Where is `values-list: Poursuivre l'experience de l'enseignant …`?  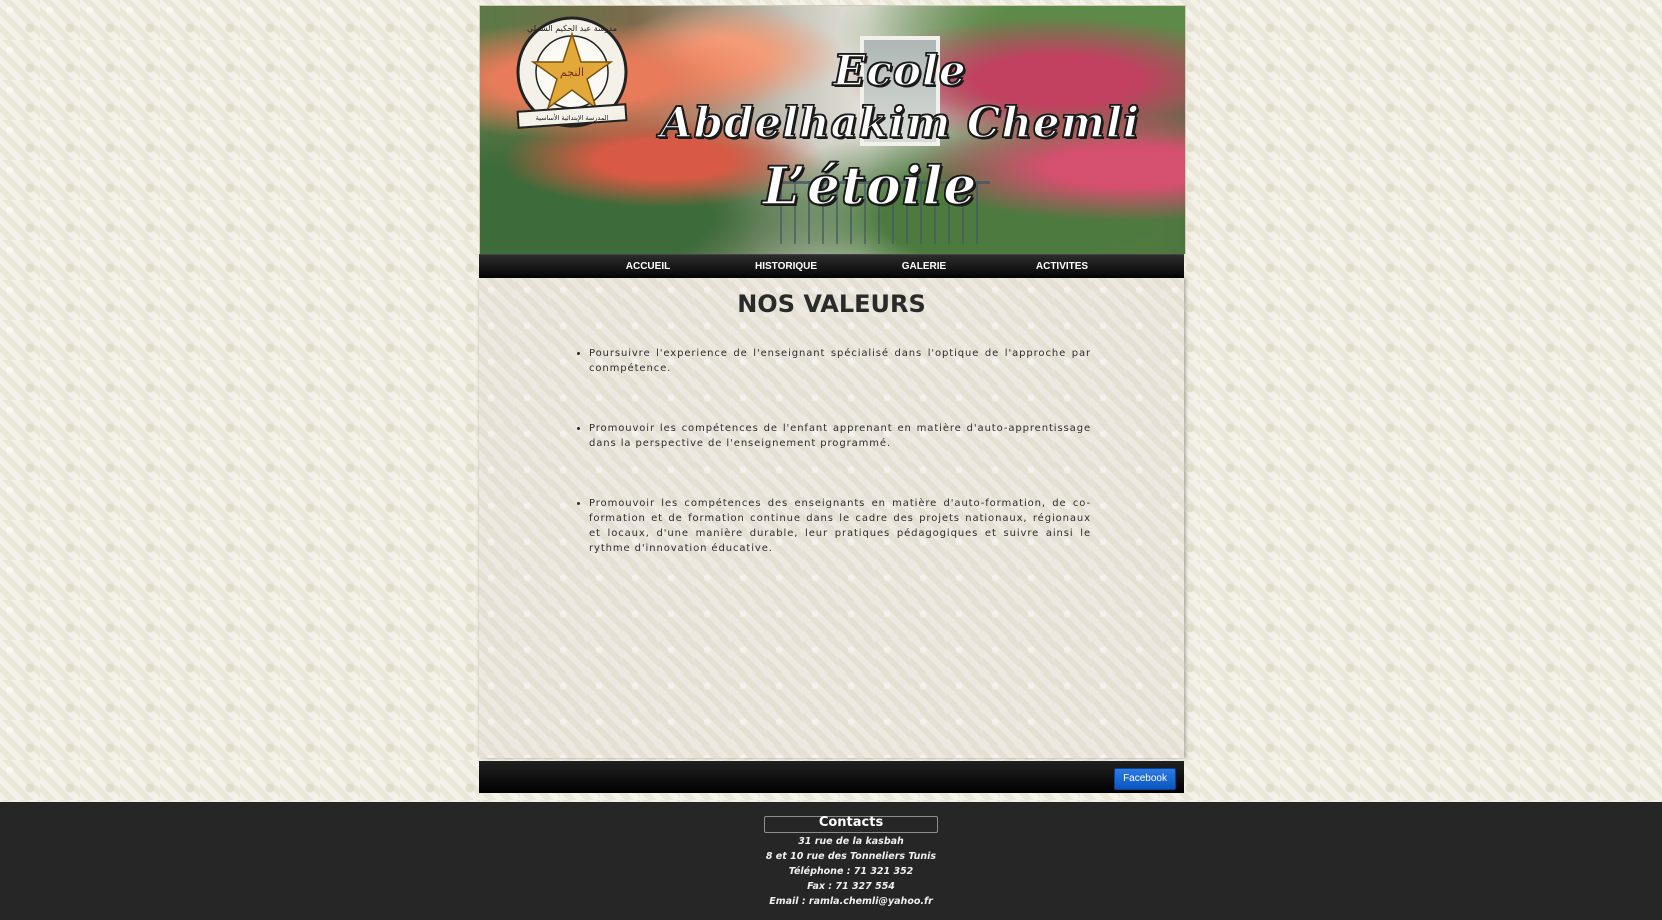
values-list: Poursuivre l'experience de l'enseignant … is located at coordinates (785, 451).